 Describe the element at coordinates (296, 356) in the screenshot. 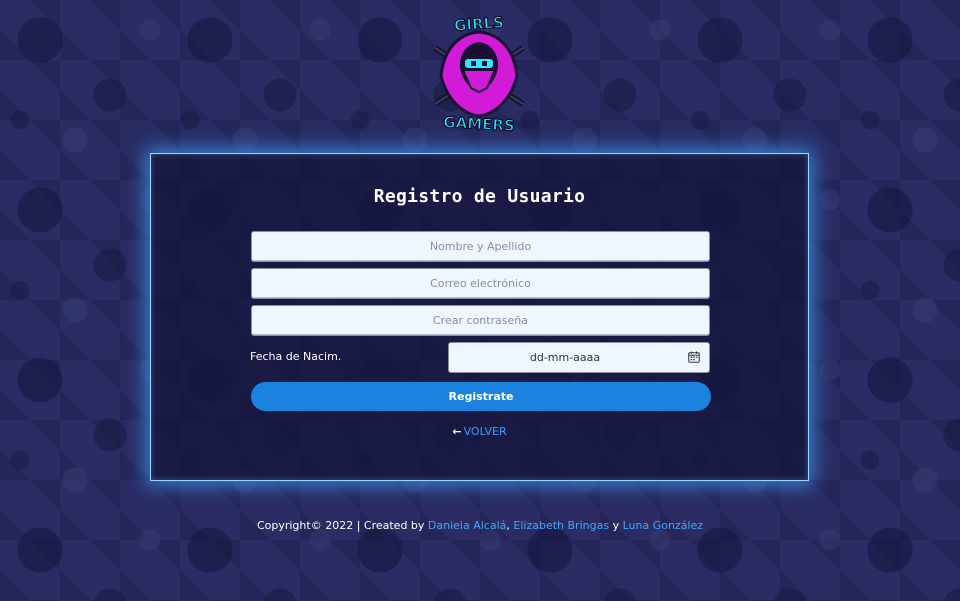

I see `birthdate-label: Fecha de Nacim.` at that location.